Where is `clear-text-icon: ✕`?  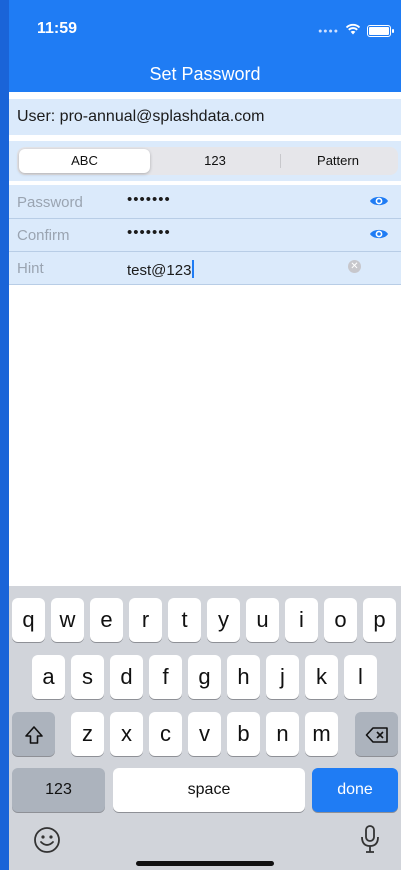 clear-text-icon: ✕ is located at coordinates (354, 266).